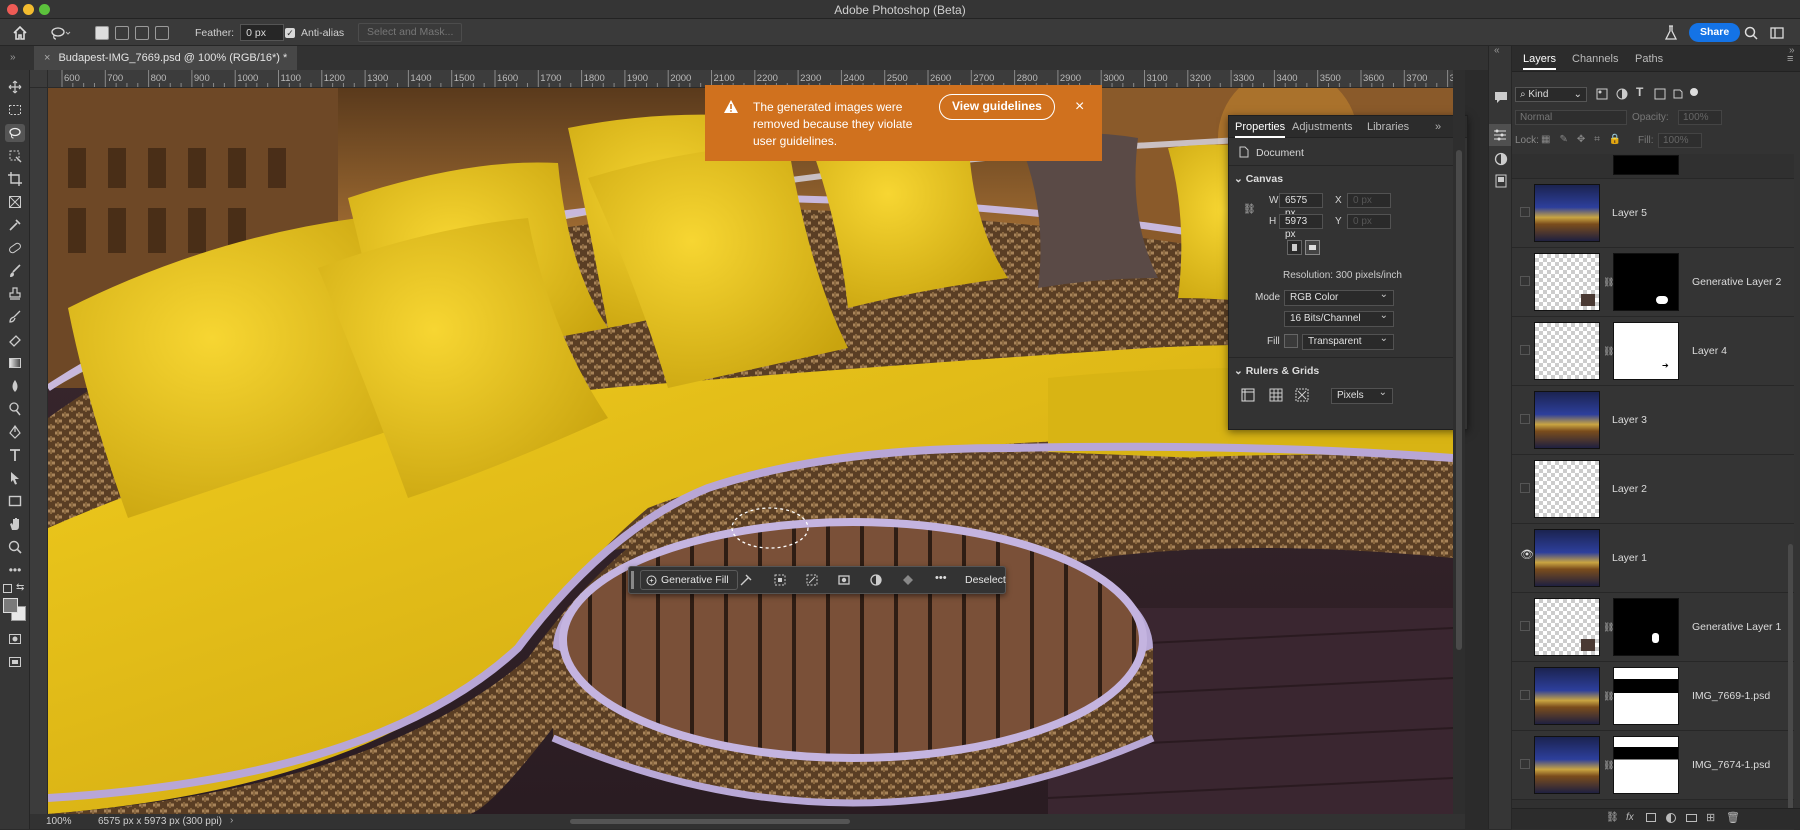  Describe the element at coordinates (1700, 117) in the screenshot. I see `opacity-input: 100%` at that location.